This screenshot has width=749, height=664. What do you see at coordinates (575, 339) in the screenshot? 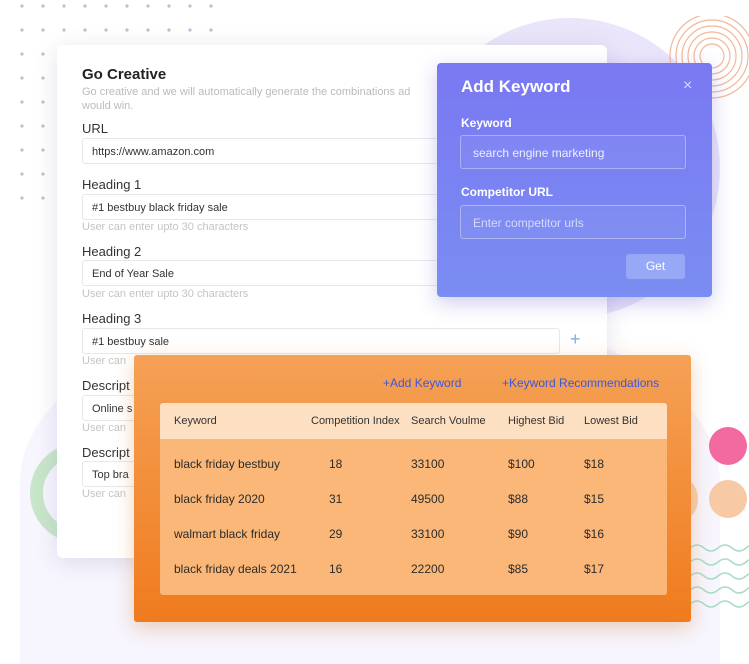
I see `add-heading-plus-icon: +` at bounding box center [575, 339].